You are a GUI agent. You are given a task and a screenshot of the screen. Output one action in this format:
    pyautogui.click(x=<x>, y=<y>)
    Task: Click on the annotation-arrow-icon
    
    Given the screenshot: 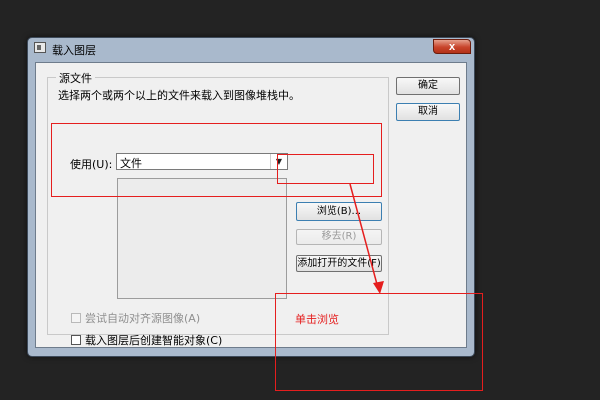 What is the action you would take?
    pyautogui.click(x=366, y=238)
    